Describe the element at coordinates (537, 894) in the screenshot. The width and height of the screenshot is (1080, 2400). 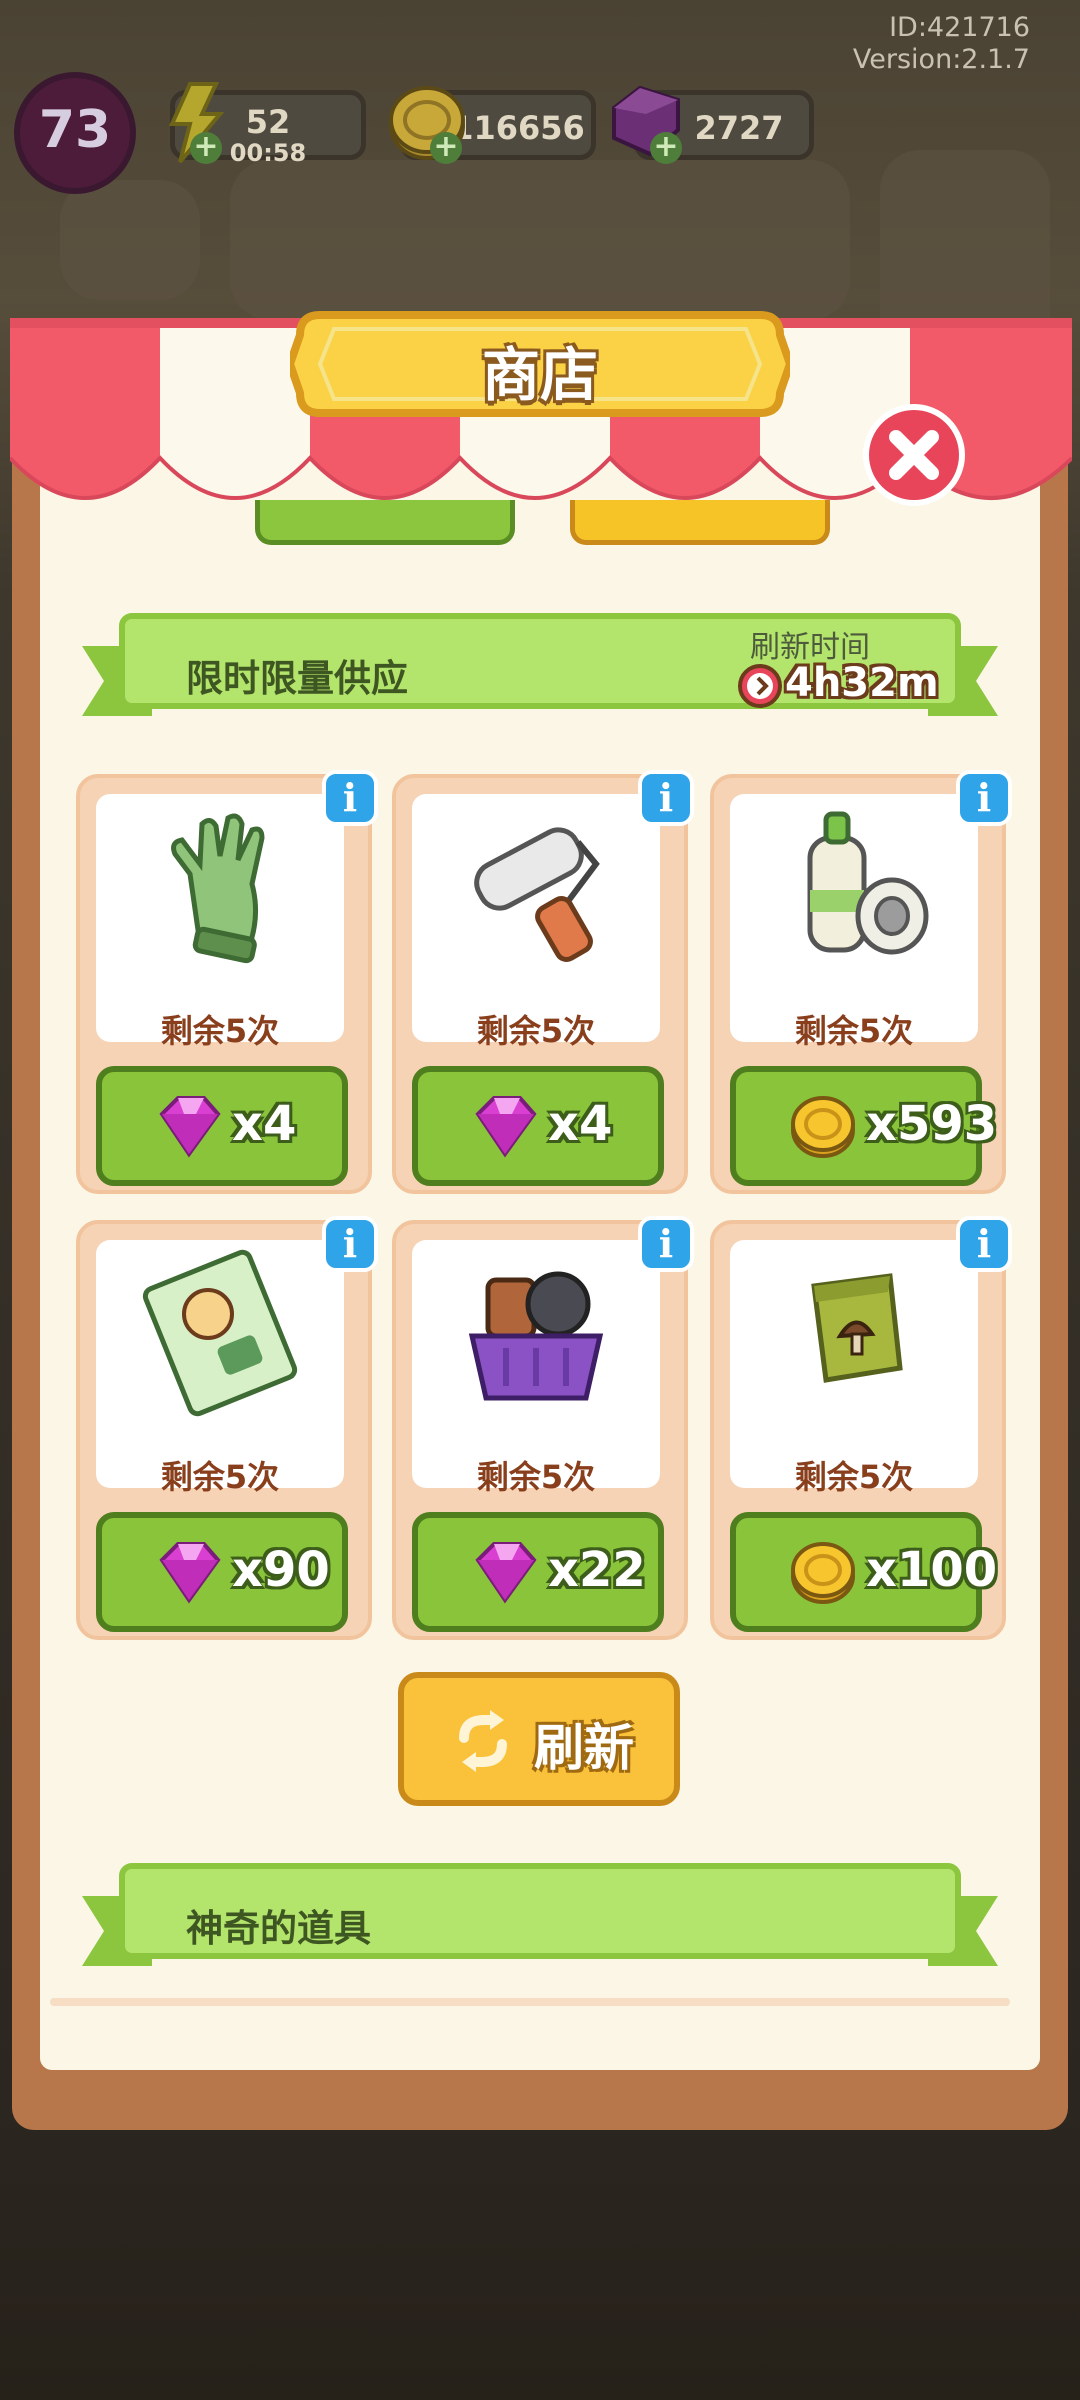
I see `paint-roller-icon` at that location.